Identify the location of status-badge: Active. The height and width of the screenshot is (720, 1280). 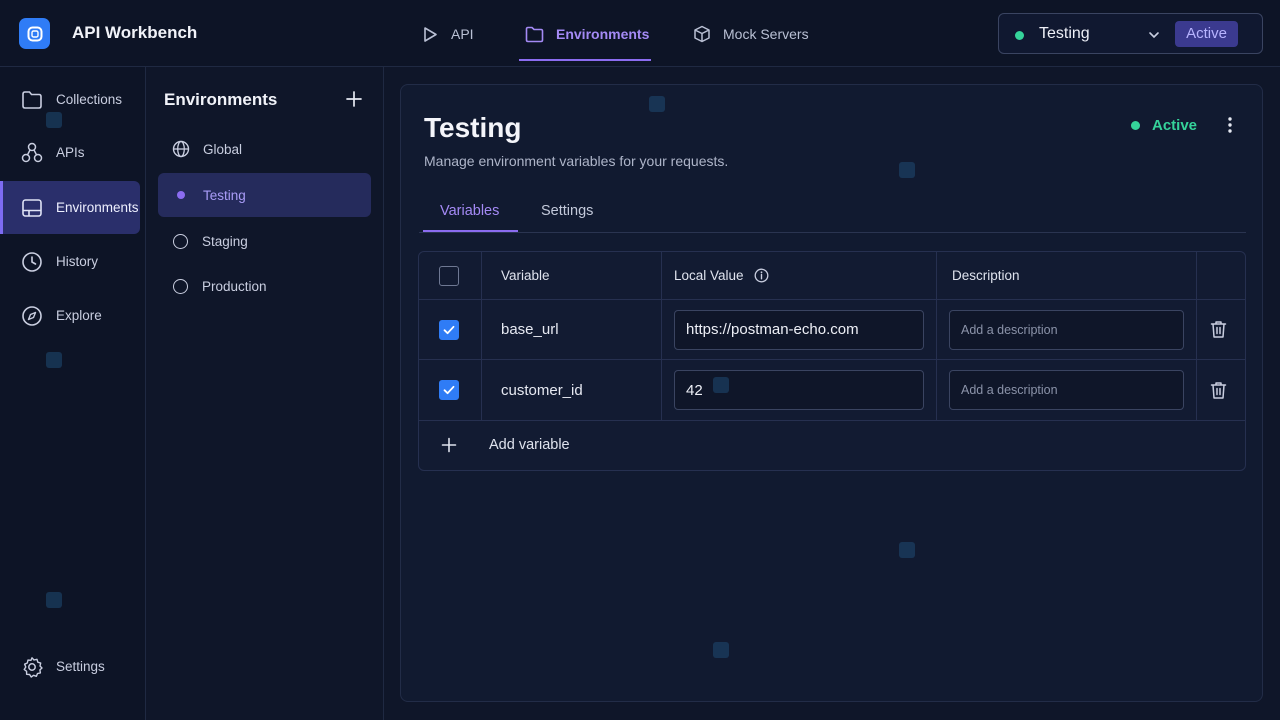
(1206, 34).